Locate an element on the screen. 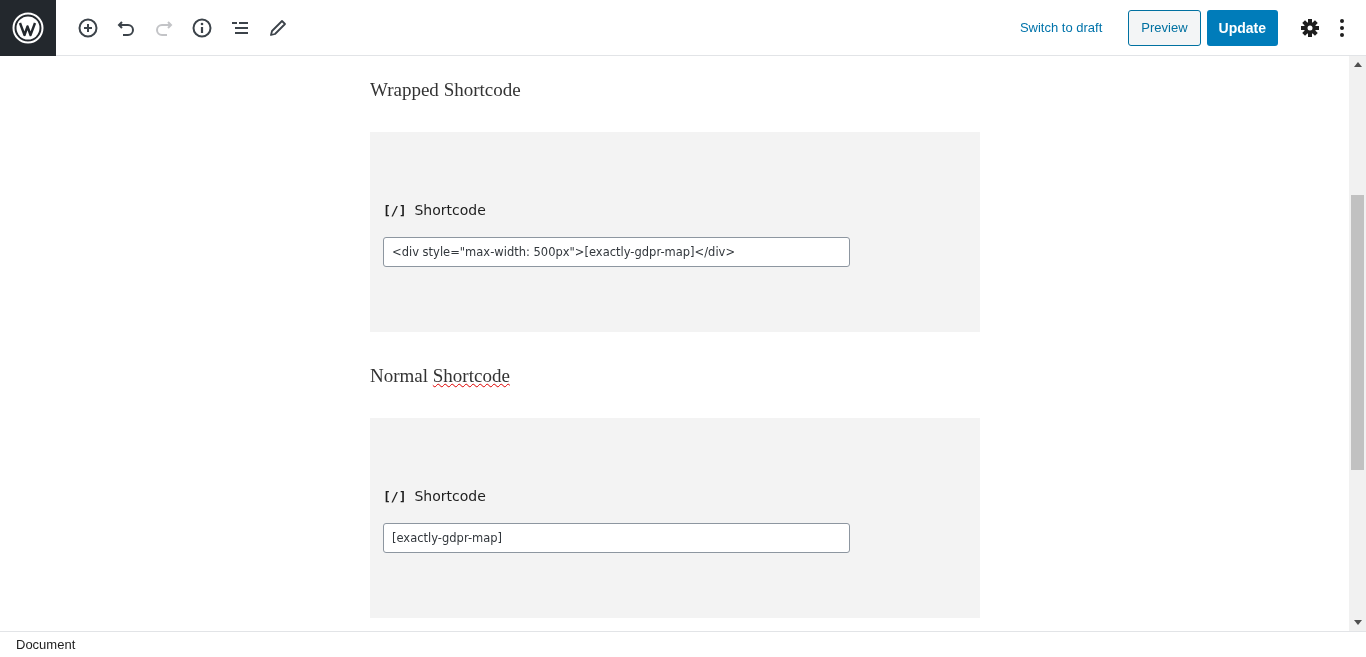 This screenshot has height=657, width=1366. wordpress-icon is located at coordinates (28, 27).